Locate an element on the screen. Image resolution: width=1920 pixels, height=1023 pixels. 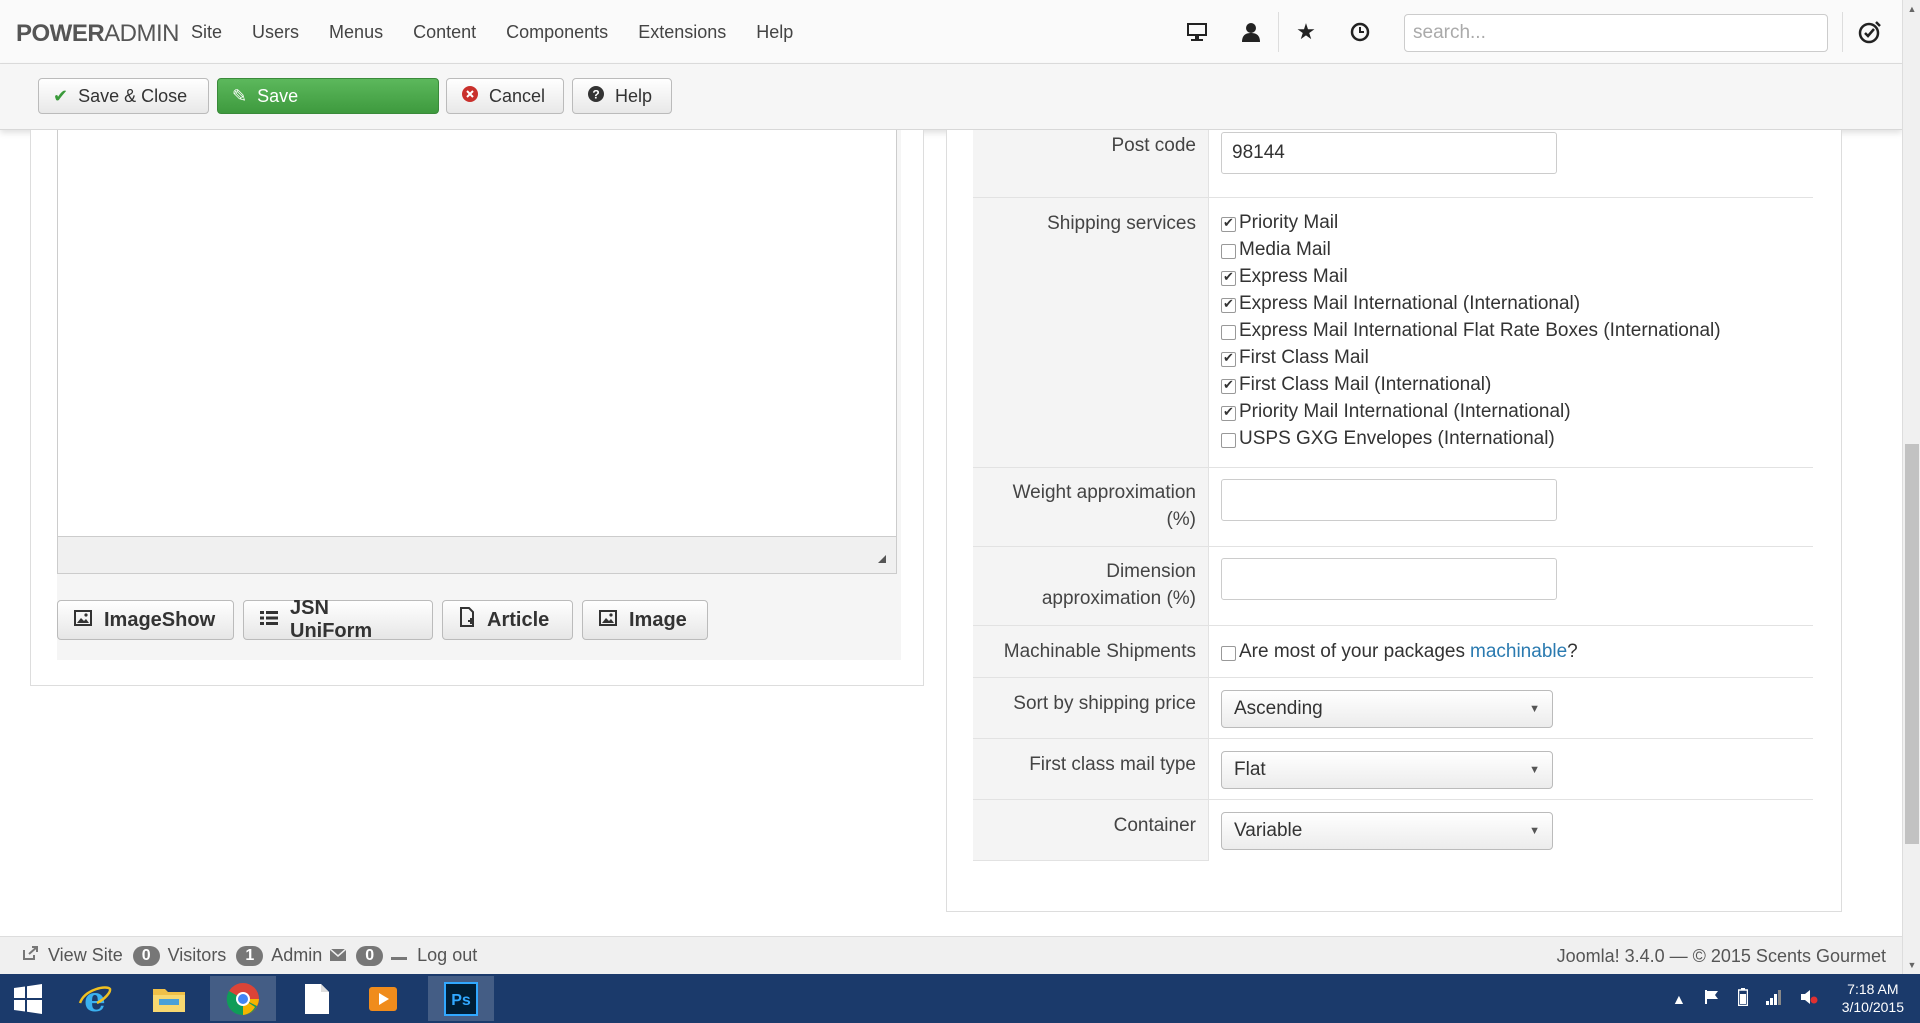
option-label: Priority Mail is located at coordinates (1289, 222).